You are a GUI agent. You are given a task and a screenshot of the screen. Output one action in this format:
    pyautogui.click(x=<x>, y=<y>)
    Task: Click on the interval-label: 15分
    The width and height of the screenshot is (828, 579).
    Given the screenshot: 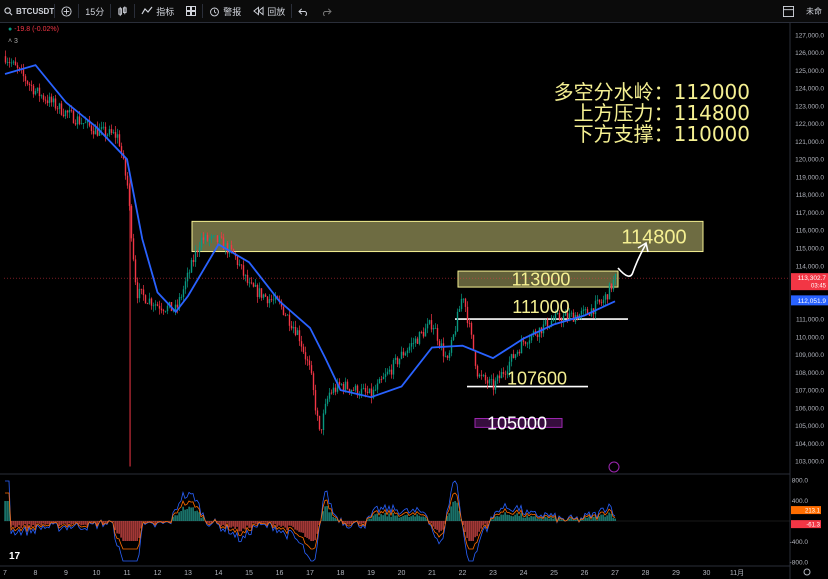 What is the action you would take?
    pyautogui.click(x=95, y=11)
    